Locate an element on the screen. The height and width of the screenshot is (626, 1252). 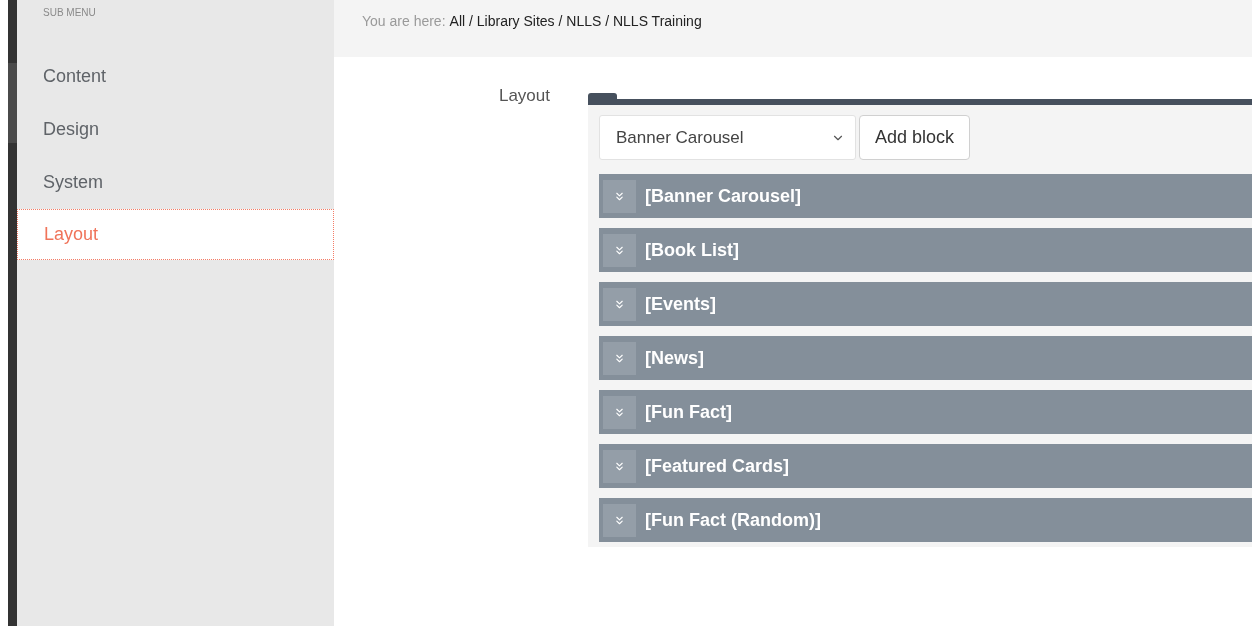
breadcrumb-path: All / Library Sites / NLLS / NLLS Training is located at coordinates (575, 21).